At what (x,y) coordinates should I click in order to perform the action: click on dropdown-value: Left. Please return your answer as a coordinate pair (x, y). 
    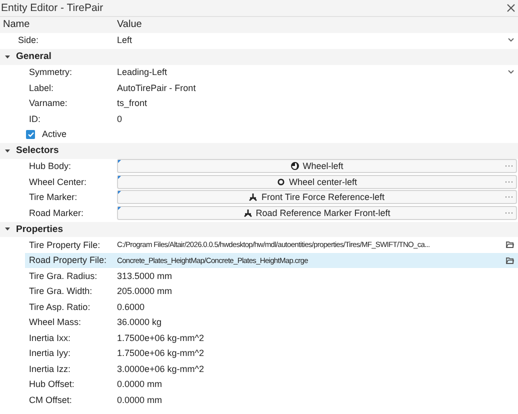
    Looking at the image, I should click on (124, 40).